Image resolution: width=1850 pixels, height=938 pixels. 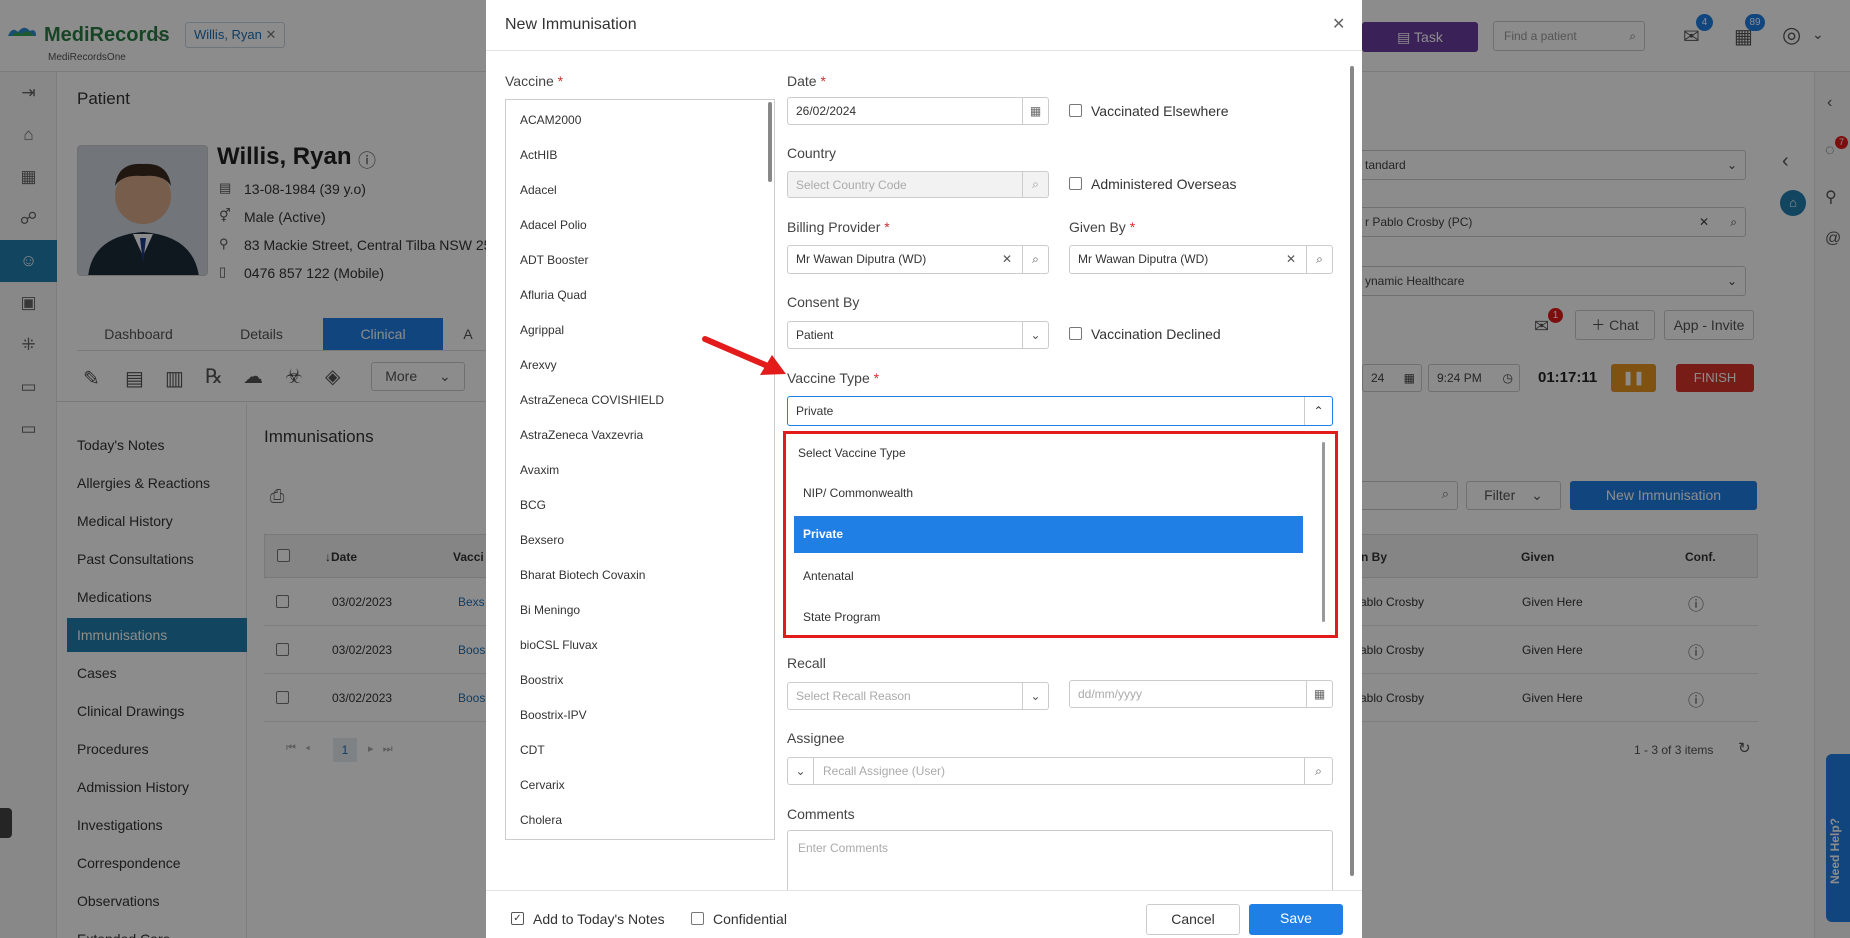 What do you see at coordinates (553, 295) in the screenshot?
I see `vaccine-list-item: Afluria Quad` at bounding box center [553, 295].